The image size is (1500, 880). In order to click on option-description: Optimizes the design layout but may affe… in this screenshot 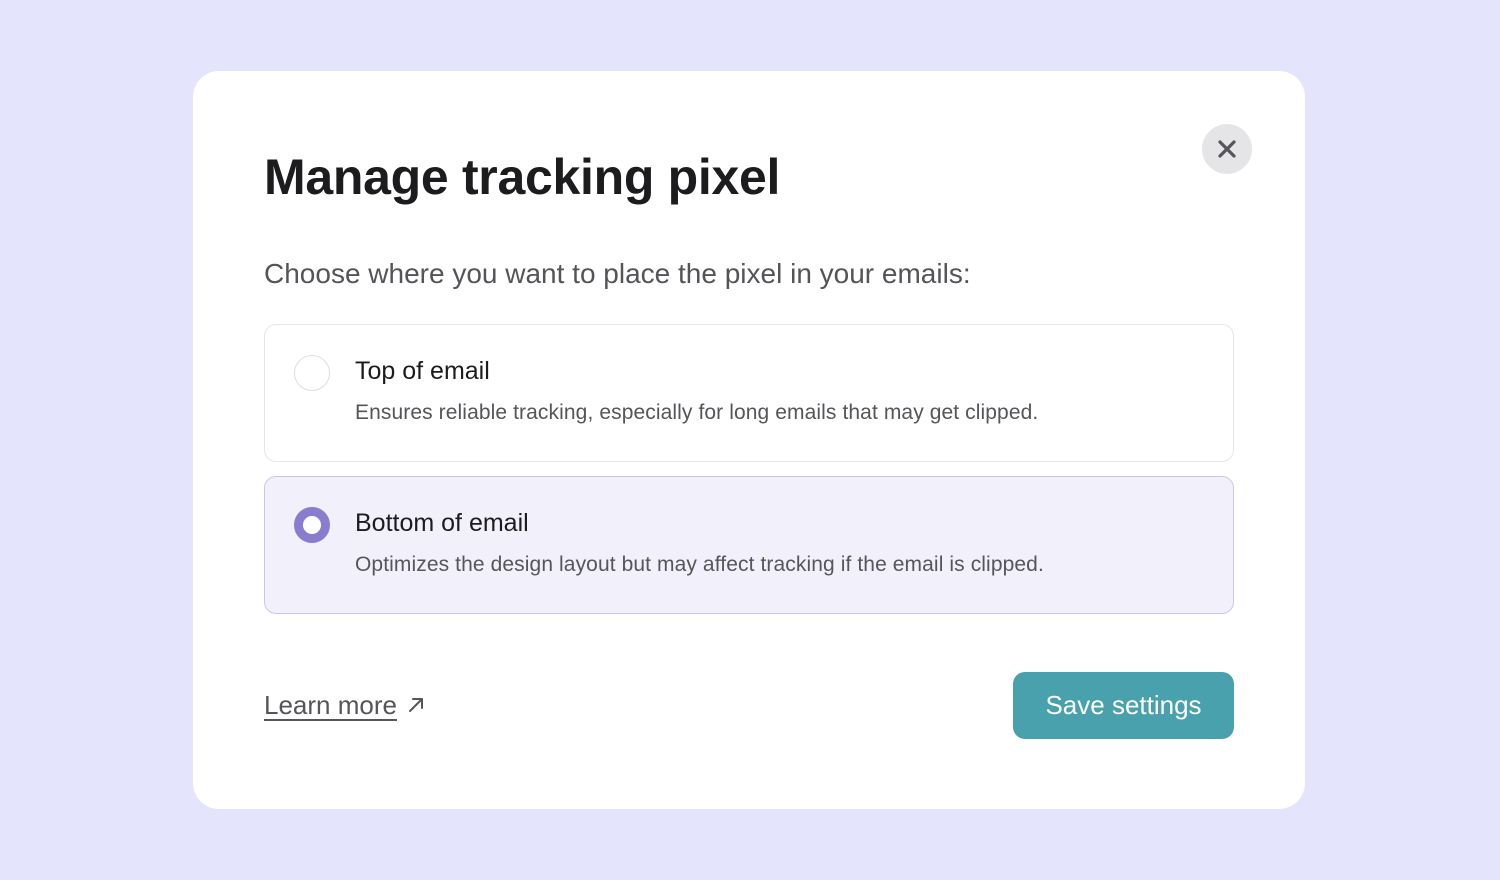, I will do `click(699, 564)`.